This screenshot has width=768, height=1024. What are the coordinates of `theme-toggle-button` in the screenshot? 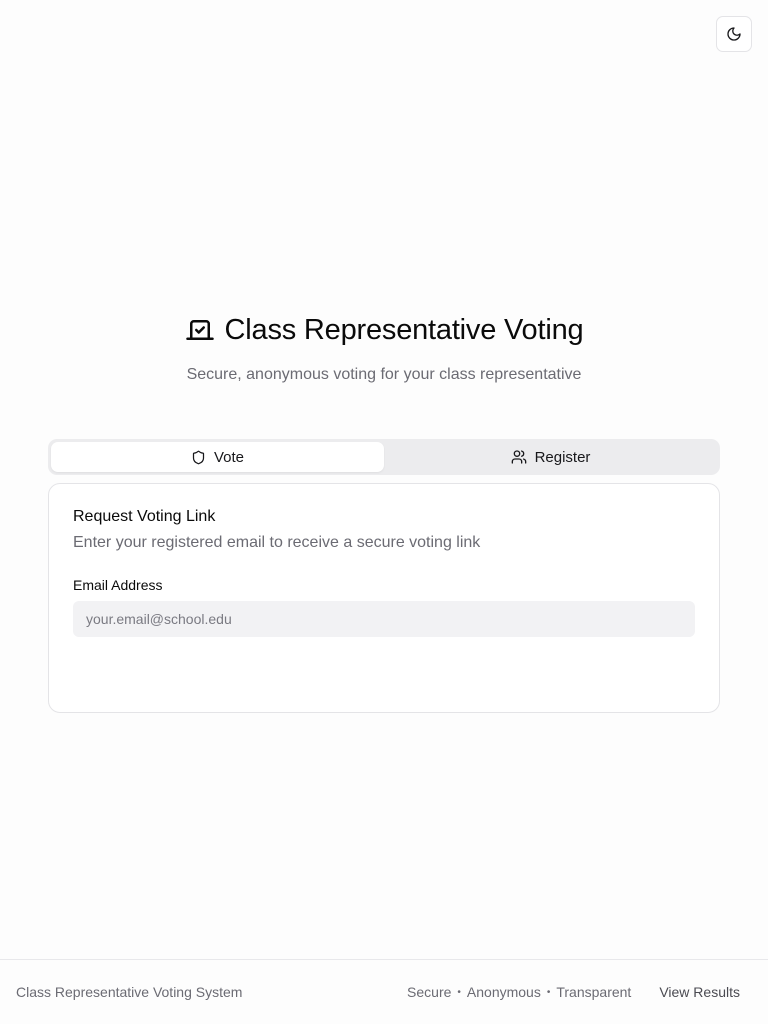 It's located at (734, 34).